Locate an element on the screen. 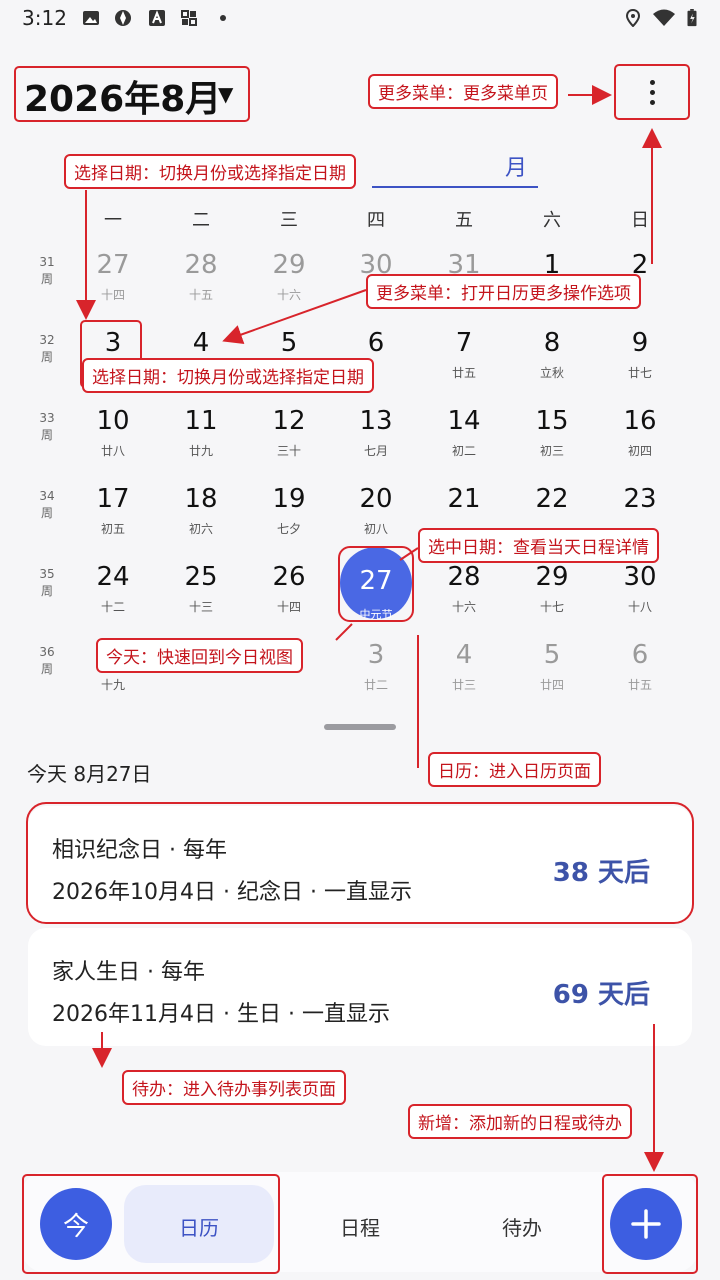  day-number: 22 is located at coordinates (552, 499).